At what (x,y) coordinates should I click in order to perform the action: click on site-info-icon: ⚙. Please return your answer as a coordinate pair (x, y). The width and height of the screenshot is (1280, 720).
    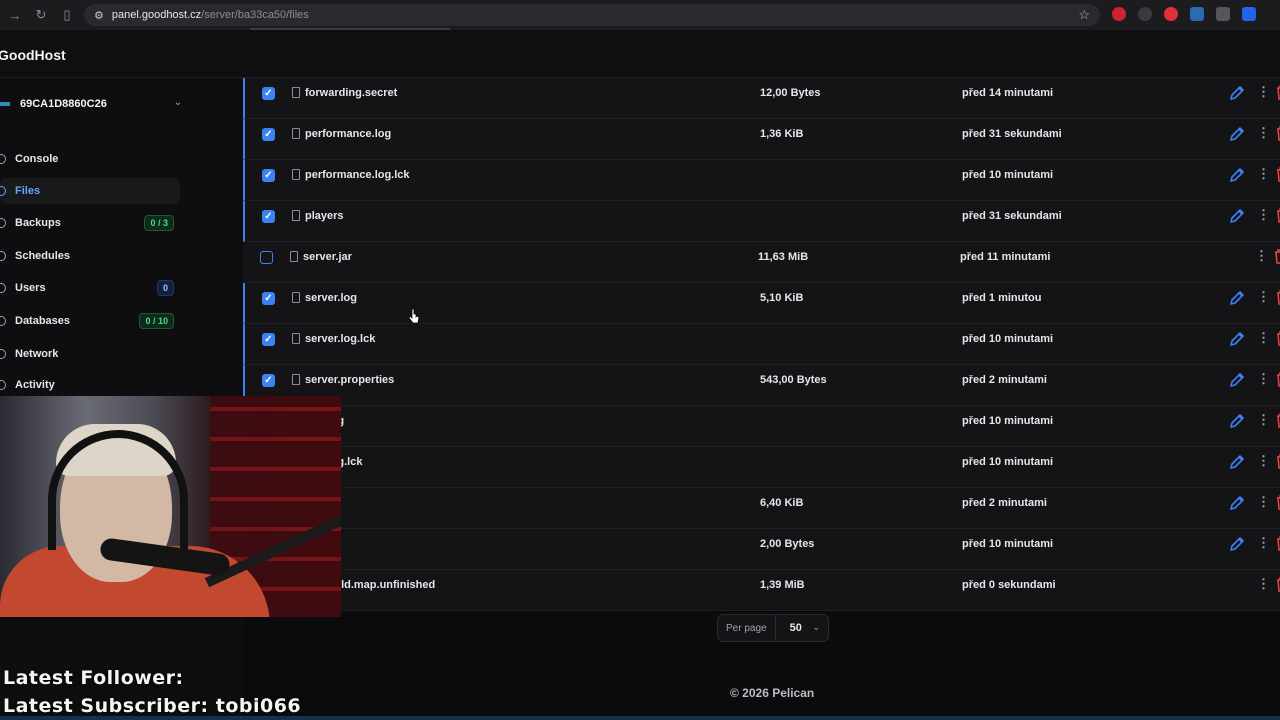
    Looking at the image, I should click on (99, 15).